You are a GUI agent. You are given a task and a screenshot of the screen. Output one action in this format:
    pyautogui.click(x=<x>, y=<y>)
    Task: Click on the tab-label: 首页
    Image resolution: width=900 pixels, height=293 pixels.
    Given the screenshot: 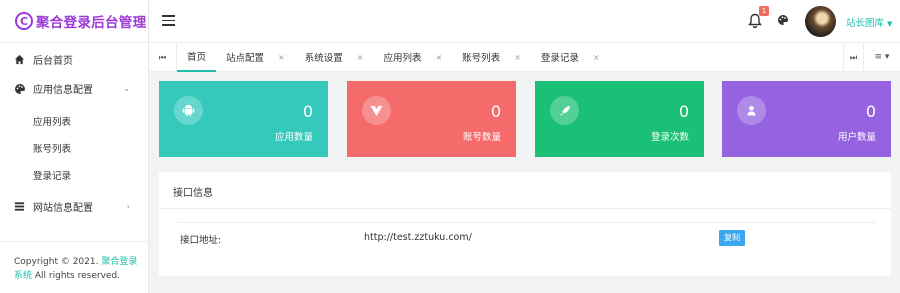 What is the action you would take?
    pyautogui.click(x=197, y=57)
    